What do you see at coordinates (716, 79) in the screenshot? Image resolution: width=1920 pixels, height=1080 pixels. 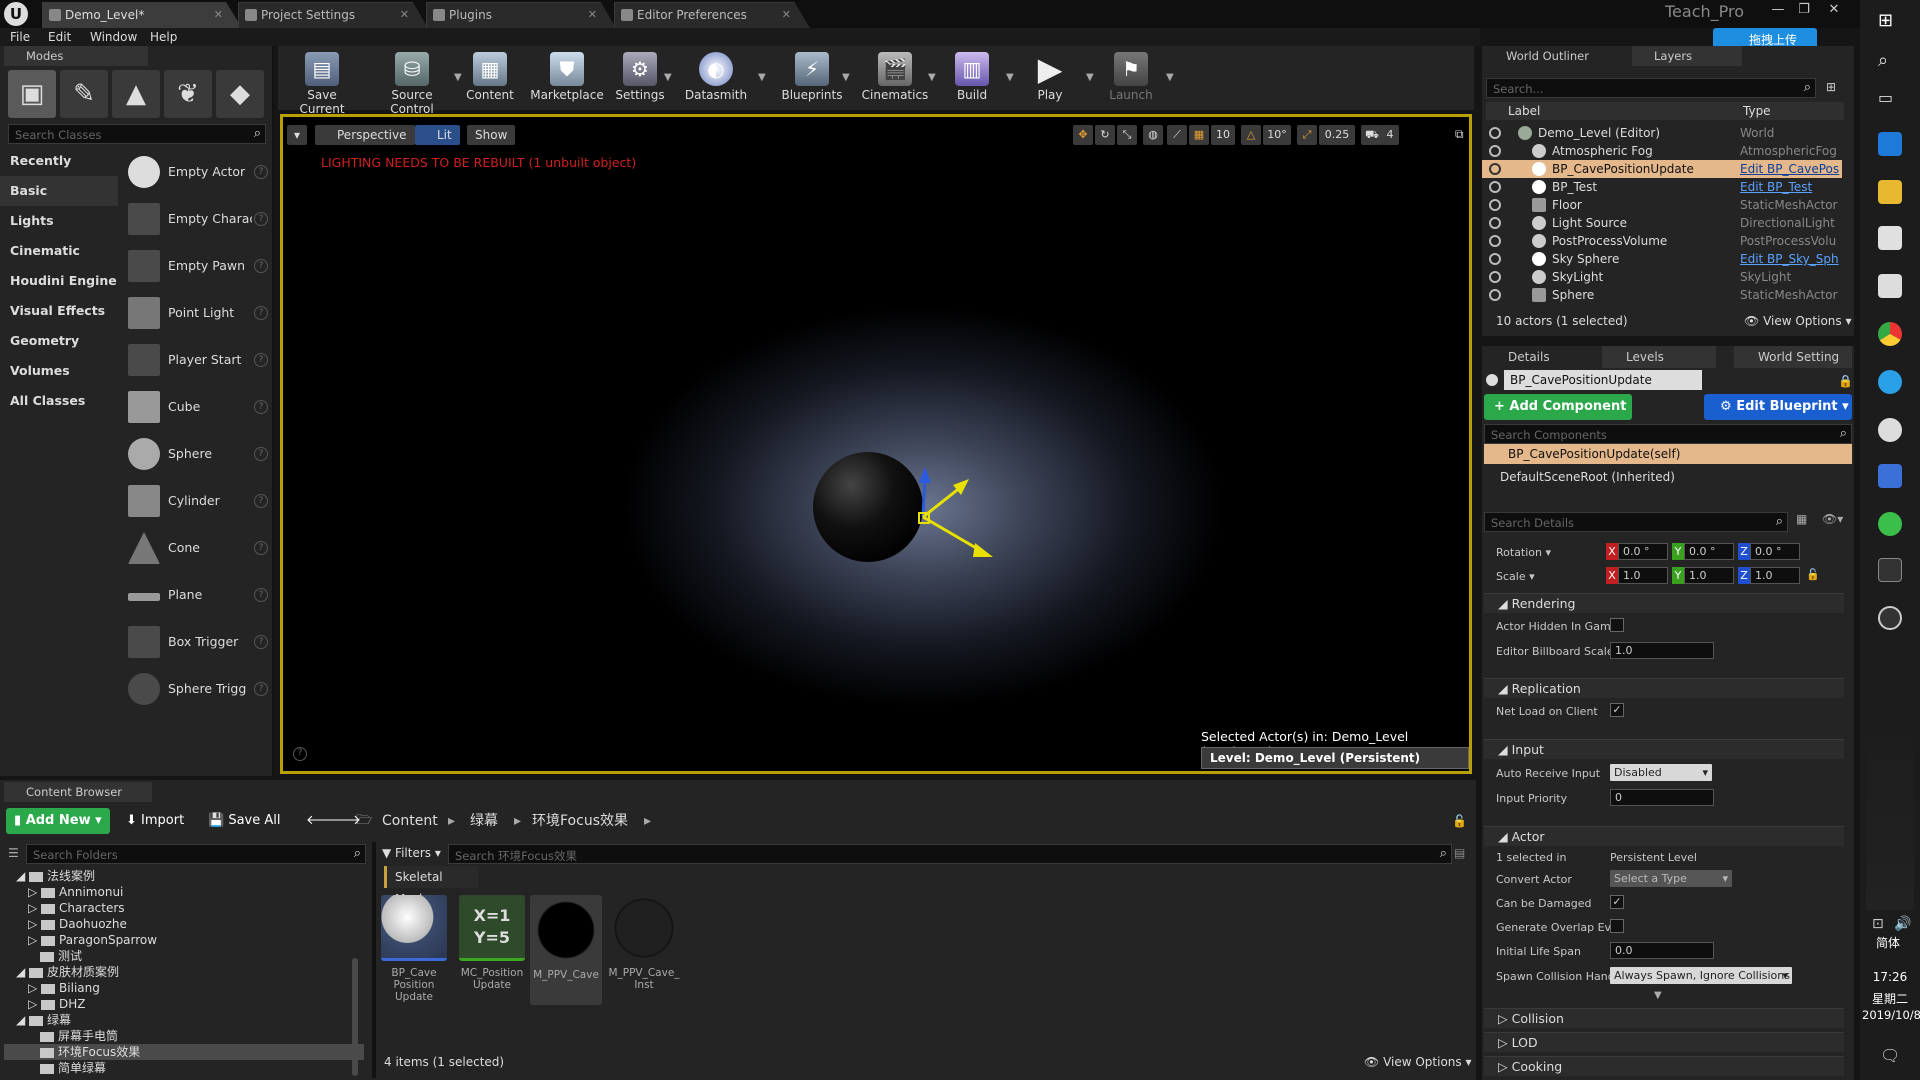 I see `datasmith-button: ◐ Datasmith` at bounding box center [716, 79].